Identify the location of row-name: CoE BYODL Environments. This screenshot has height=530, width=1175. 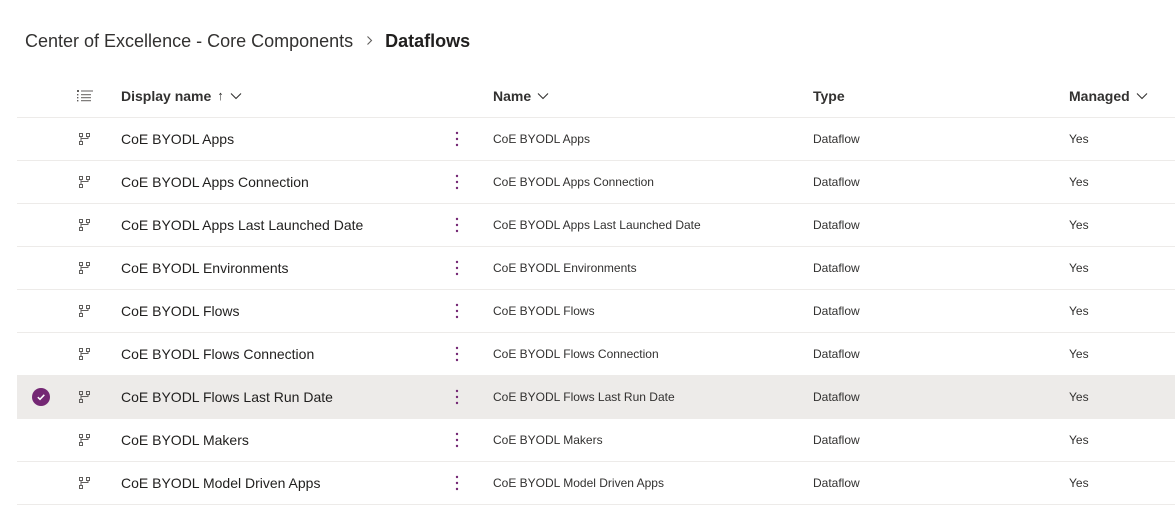
(565, 268).